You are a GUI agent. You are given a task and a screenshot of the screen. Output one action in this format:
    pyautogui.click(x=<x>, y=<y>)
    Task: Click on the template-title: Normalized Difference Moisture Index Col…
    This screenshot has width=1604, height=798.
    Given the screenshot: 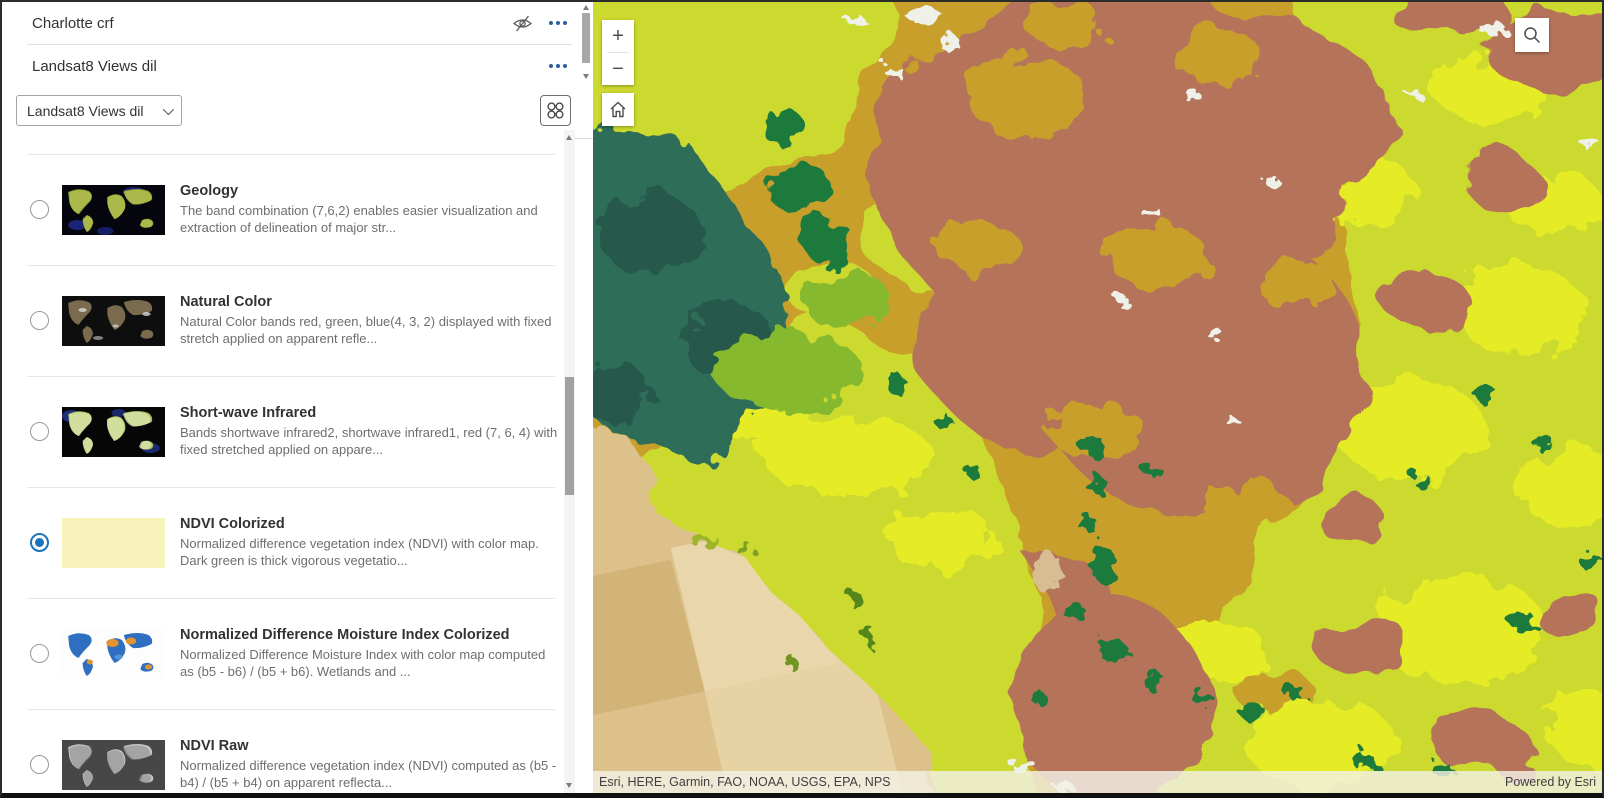 What is the action you would take?
    pyautogui.click(x=345, y=635)
    